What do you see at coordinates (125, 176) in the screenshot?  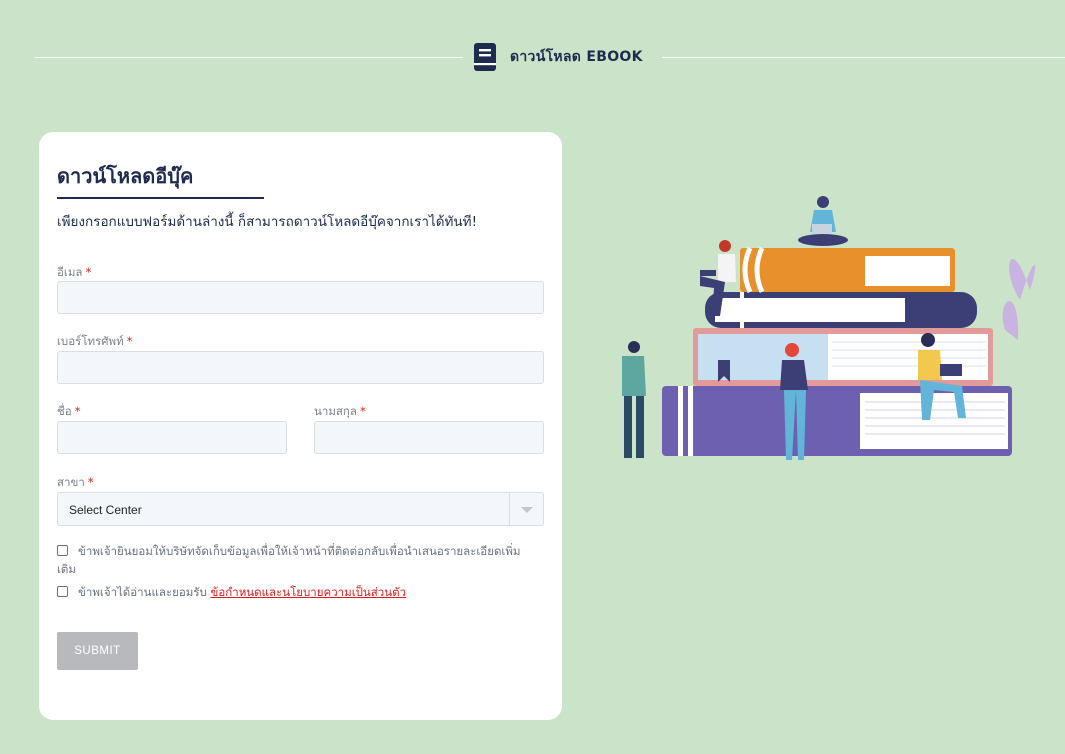 I see `form-title: ดาวน์โหลดอีบุ๊ค` at bounding box center [125, 176].